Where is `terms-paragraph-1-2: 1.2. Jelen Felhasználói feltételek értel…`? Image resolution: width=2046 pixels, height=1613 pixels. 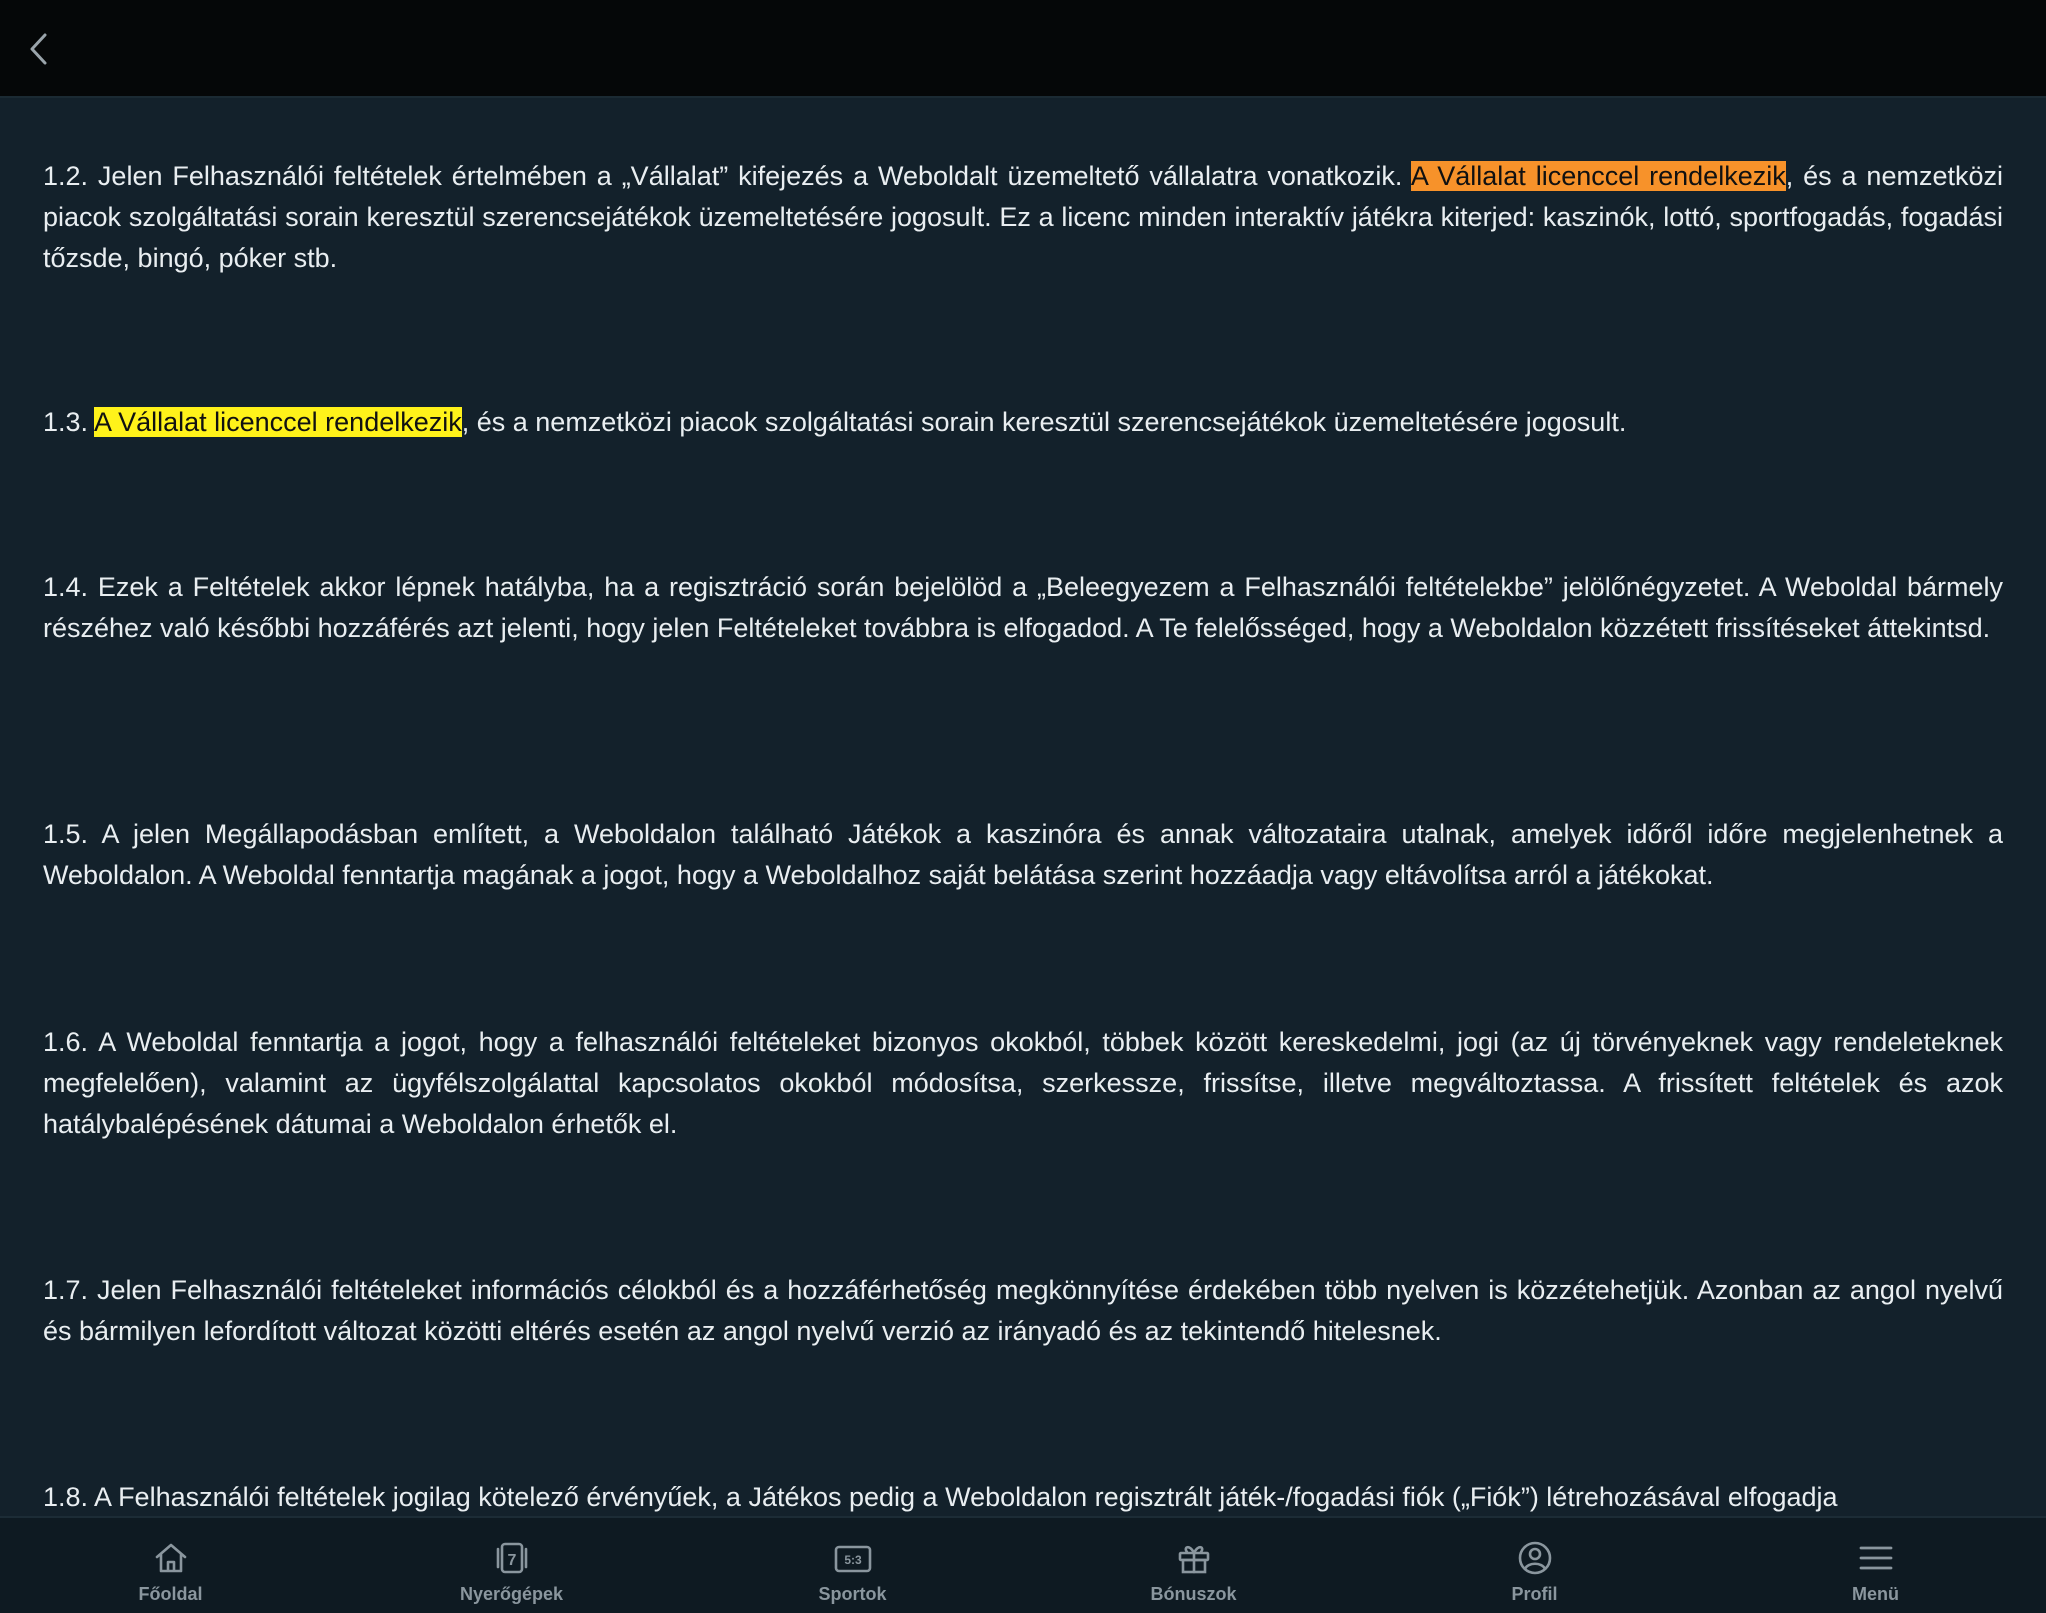 terms-paragraph-1-2: 1.2. Jelen Felhasználói feltételek értel… is located at coordinates (1023, 217).